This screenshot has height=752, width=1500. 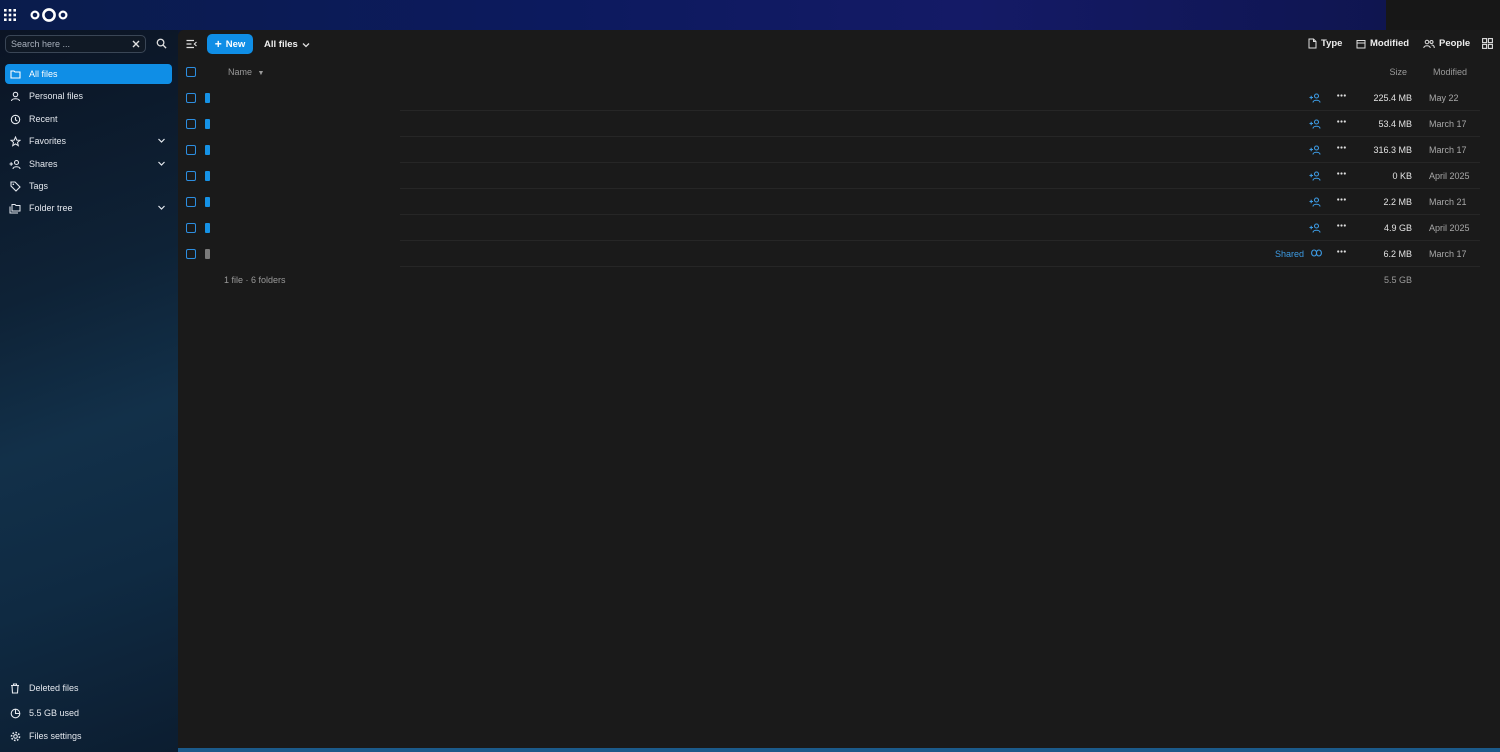 I want to click on clear-icon, so click(x=136, y=44).